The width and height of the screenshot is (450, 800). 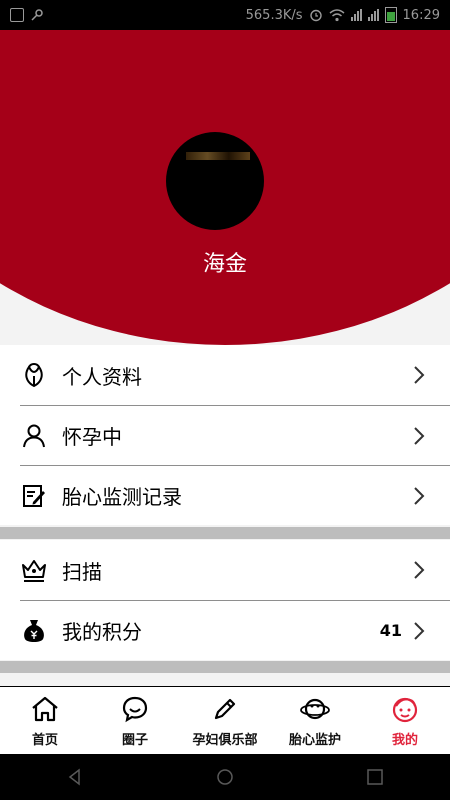 What do you see at coordinates (315, 15) in the screenshot?
I see `alarm-icon` at bounding box center [315, 15].